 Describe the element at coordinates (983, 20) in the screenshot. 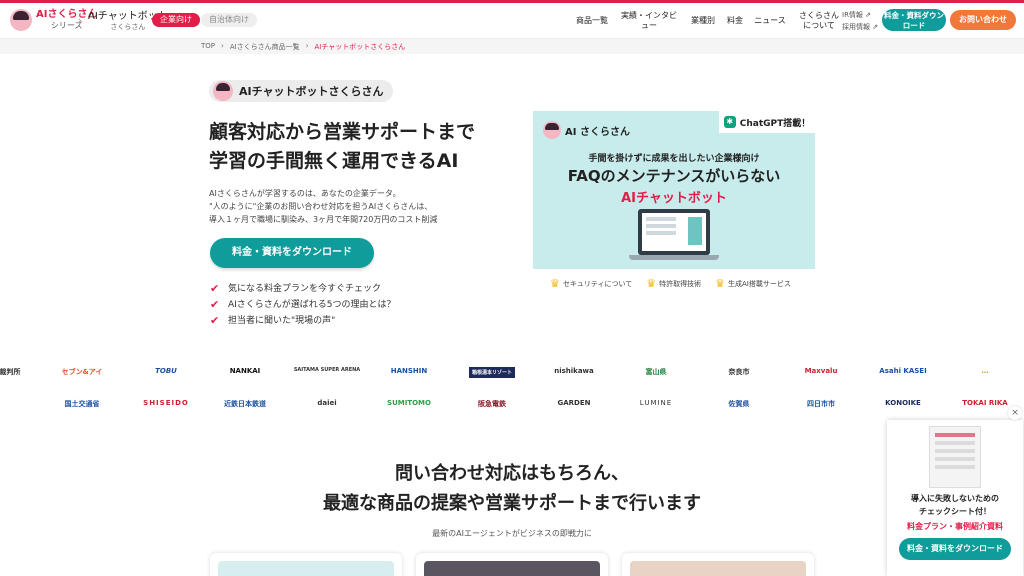

I see `header-contact-button: お問い合わせ` at that location.